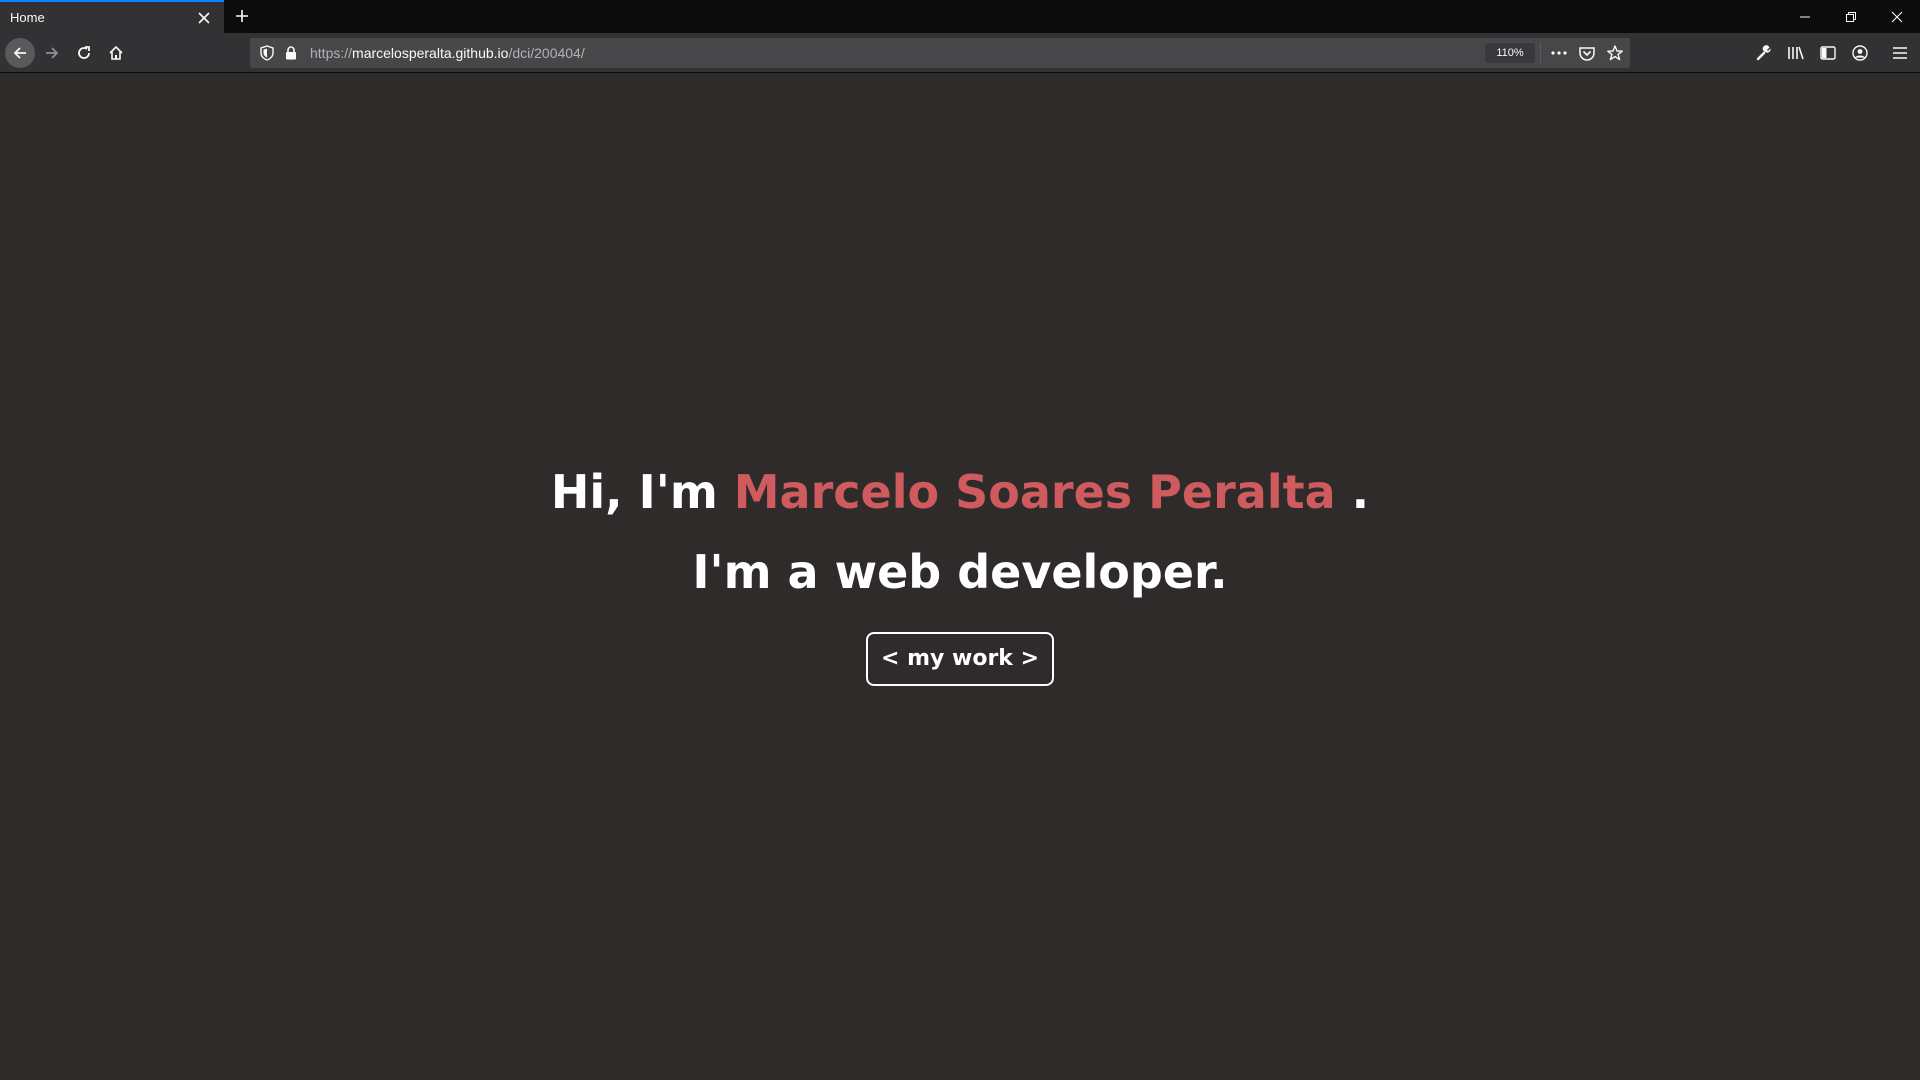  Describe the element at coordinates (331, 53) in the screenshot. I see `url-scheme: https://` at that location.